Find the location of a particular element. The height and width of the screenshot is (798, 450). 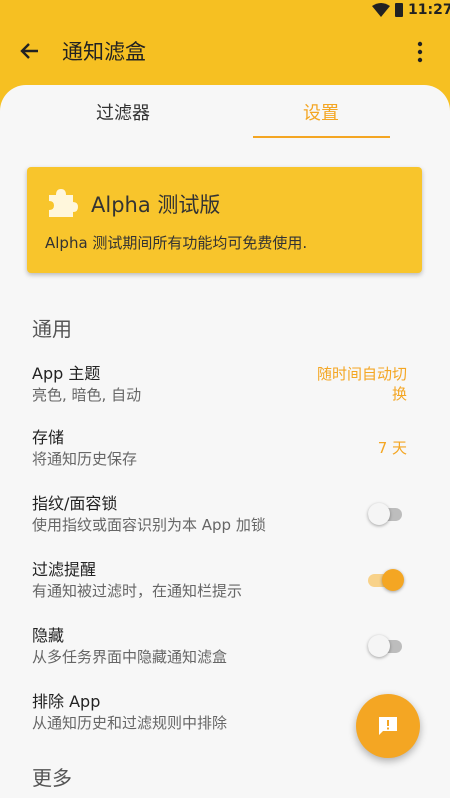

more-vertical-icon is located at coordinates (420, 52).